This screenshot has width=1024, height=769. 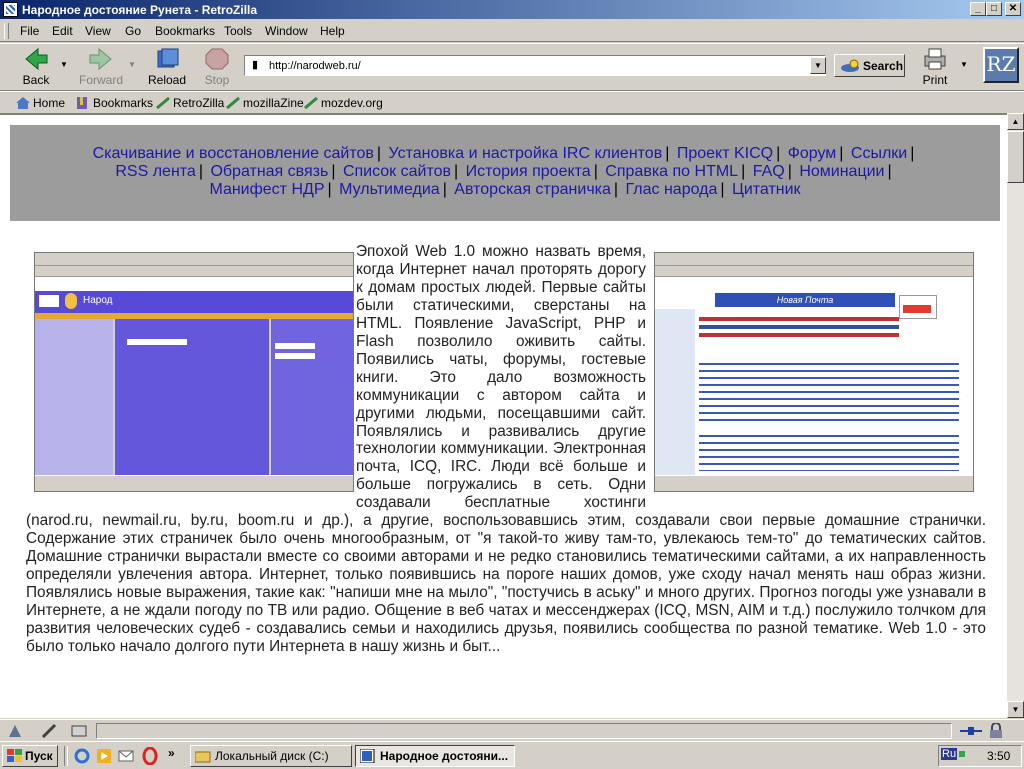 What do you see at coordinates (389, 189) in the screenshot?
I see `nav-link: Мультимедиа` at bounding box center [389, 189].